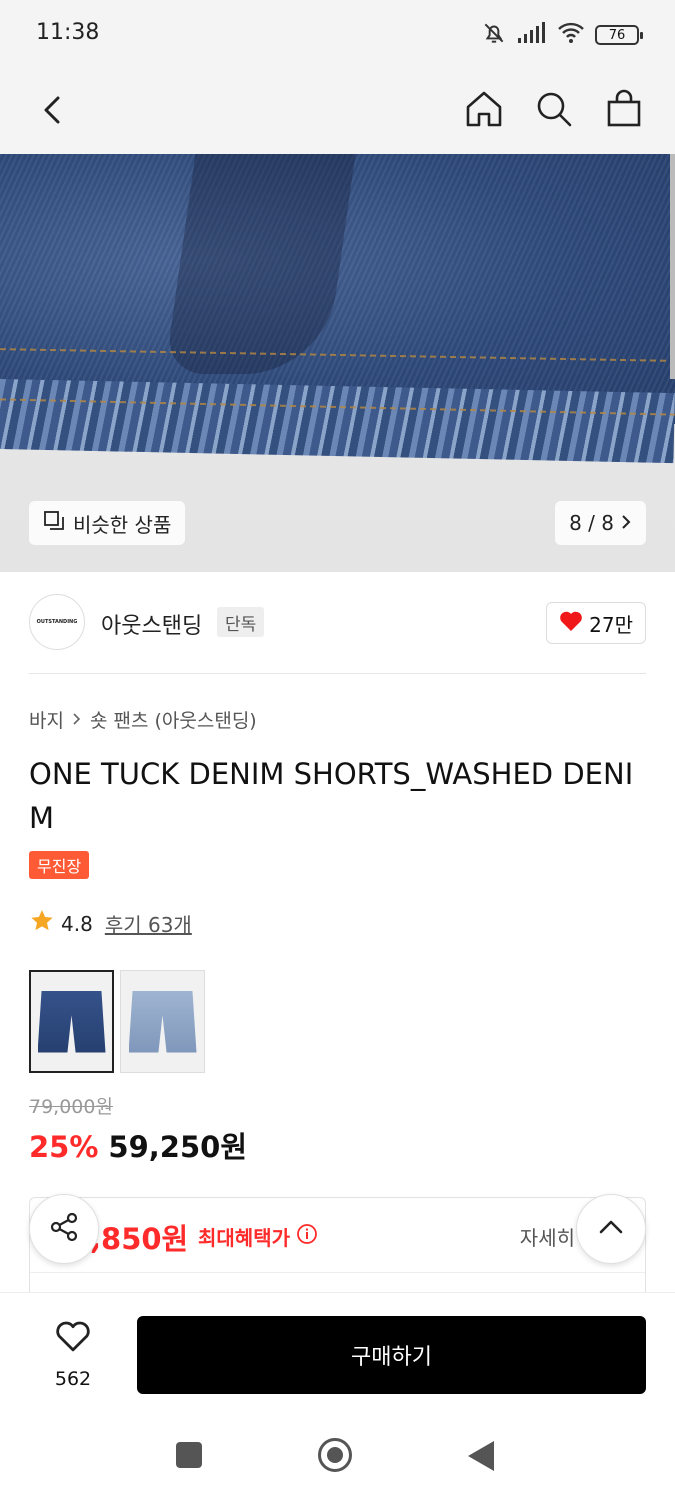 The image size is (675, 1500). Describe the element at coordinates (139, 1239) in the screenshot. I see `max-benefit-price: ,850원` at that location.